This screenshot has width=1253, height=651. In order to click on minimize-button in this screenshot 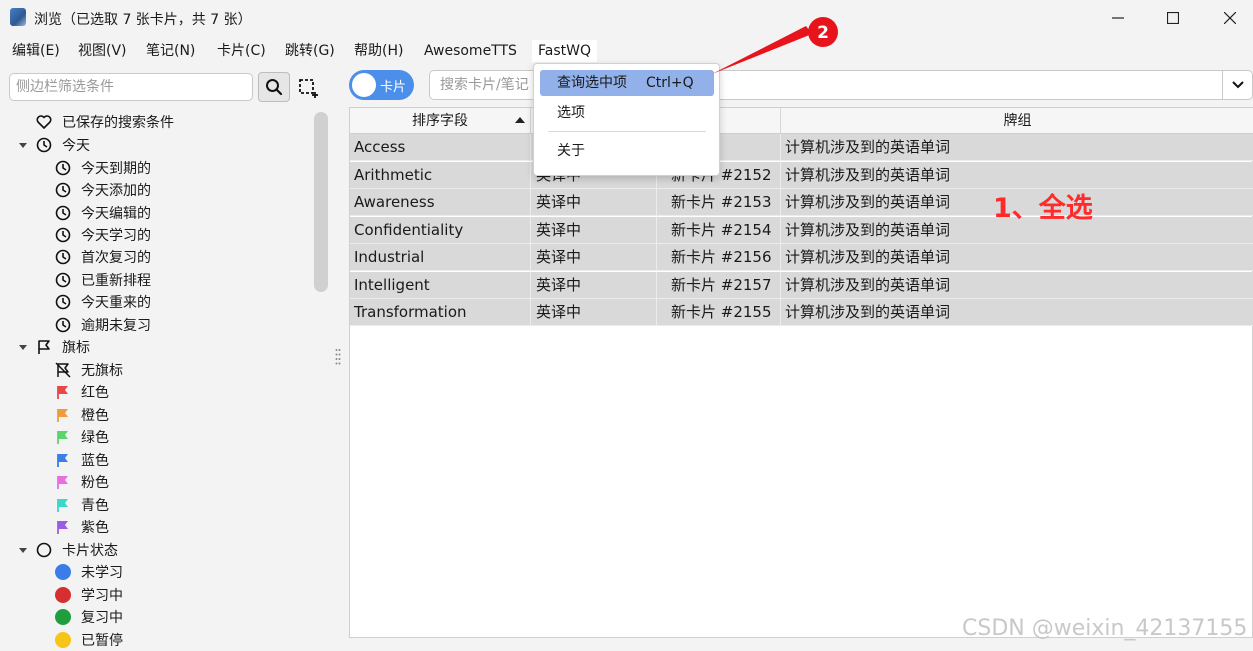, I will do `click(1118, 18)`.